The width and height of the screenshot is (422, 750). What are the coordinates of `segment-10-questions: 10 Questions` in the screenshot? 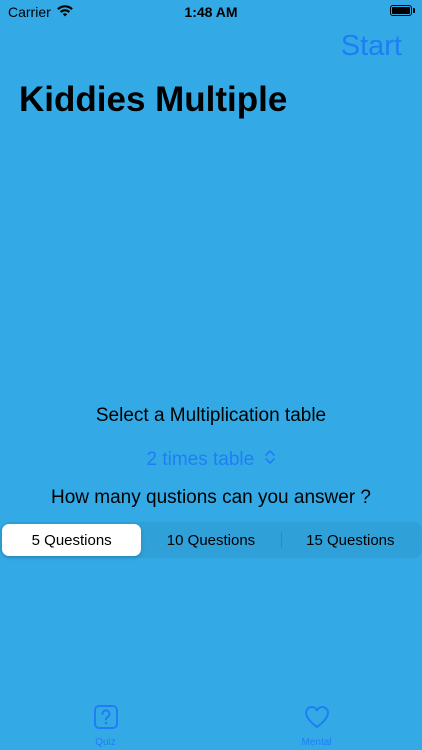 It's located at (210, 540).